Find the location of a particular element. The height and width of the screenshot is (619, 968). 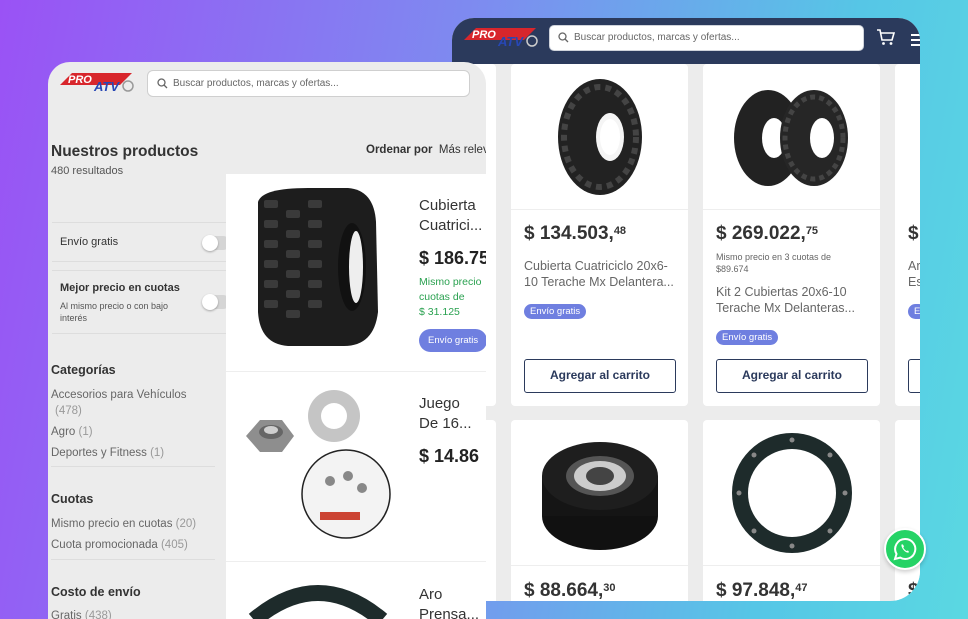

product-price: $ 134.503,48 is located at coordinates (575, 233).